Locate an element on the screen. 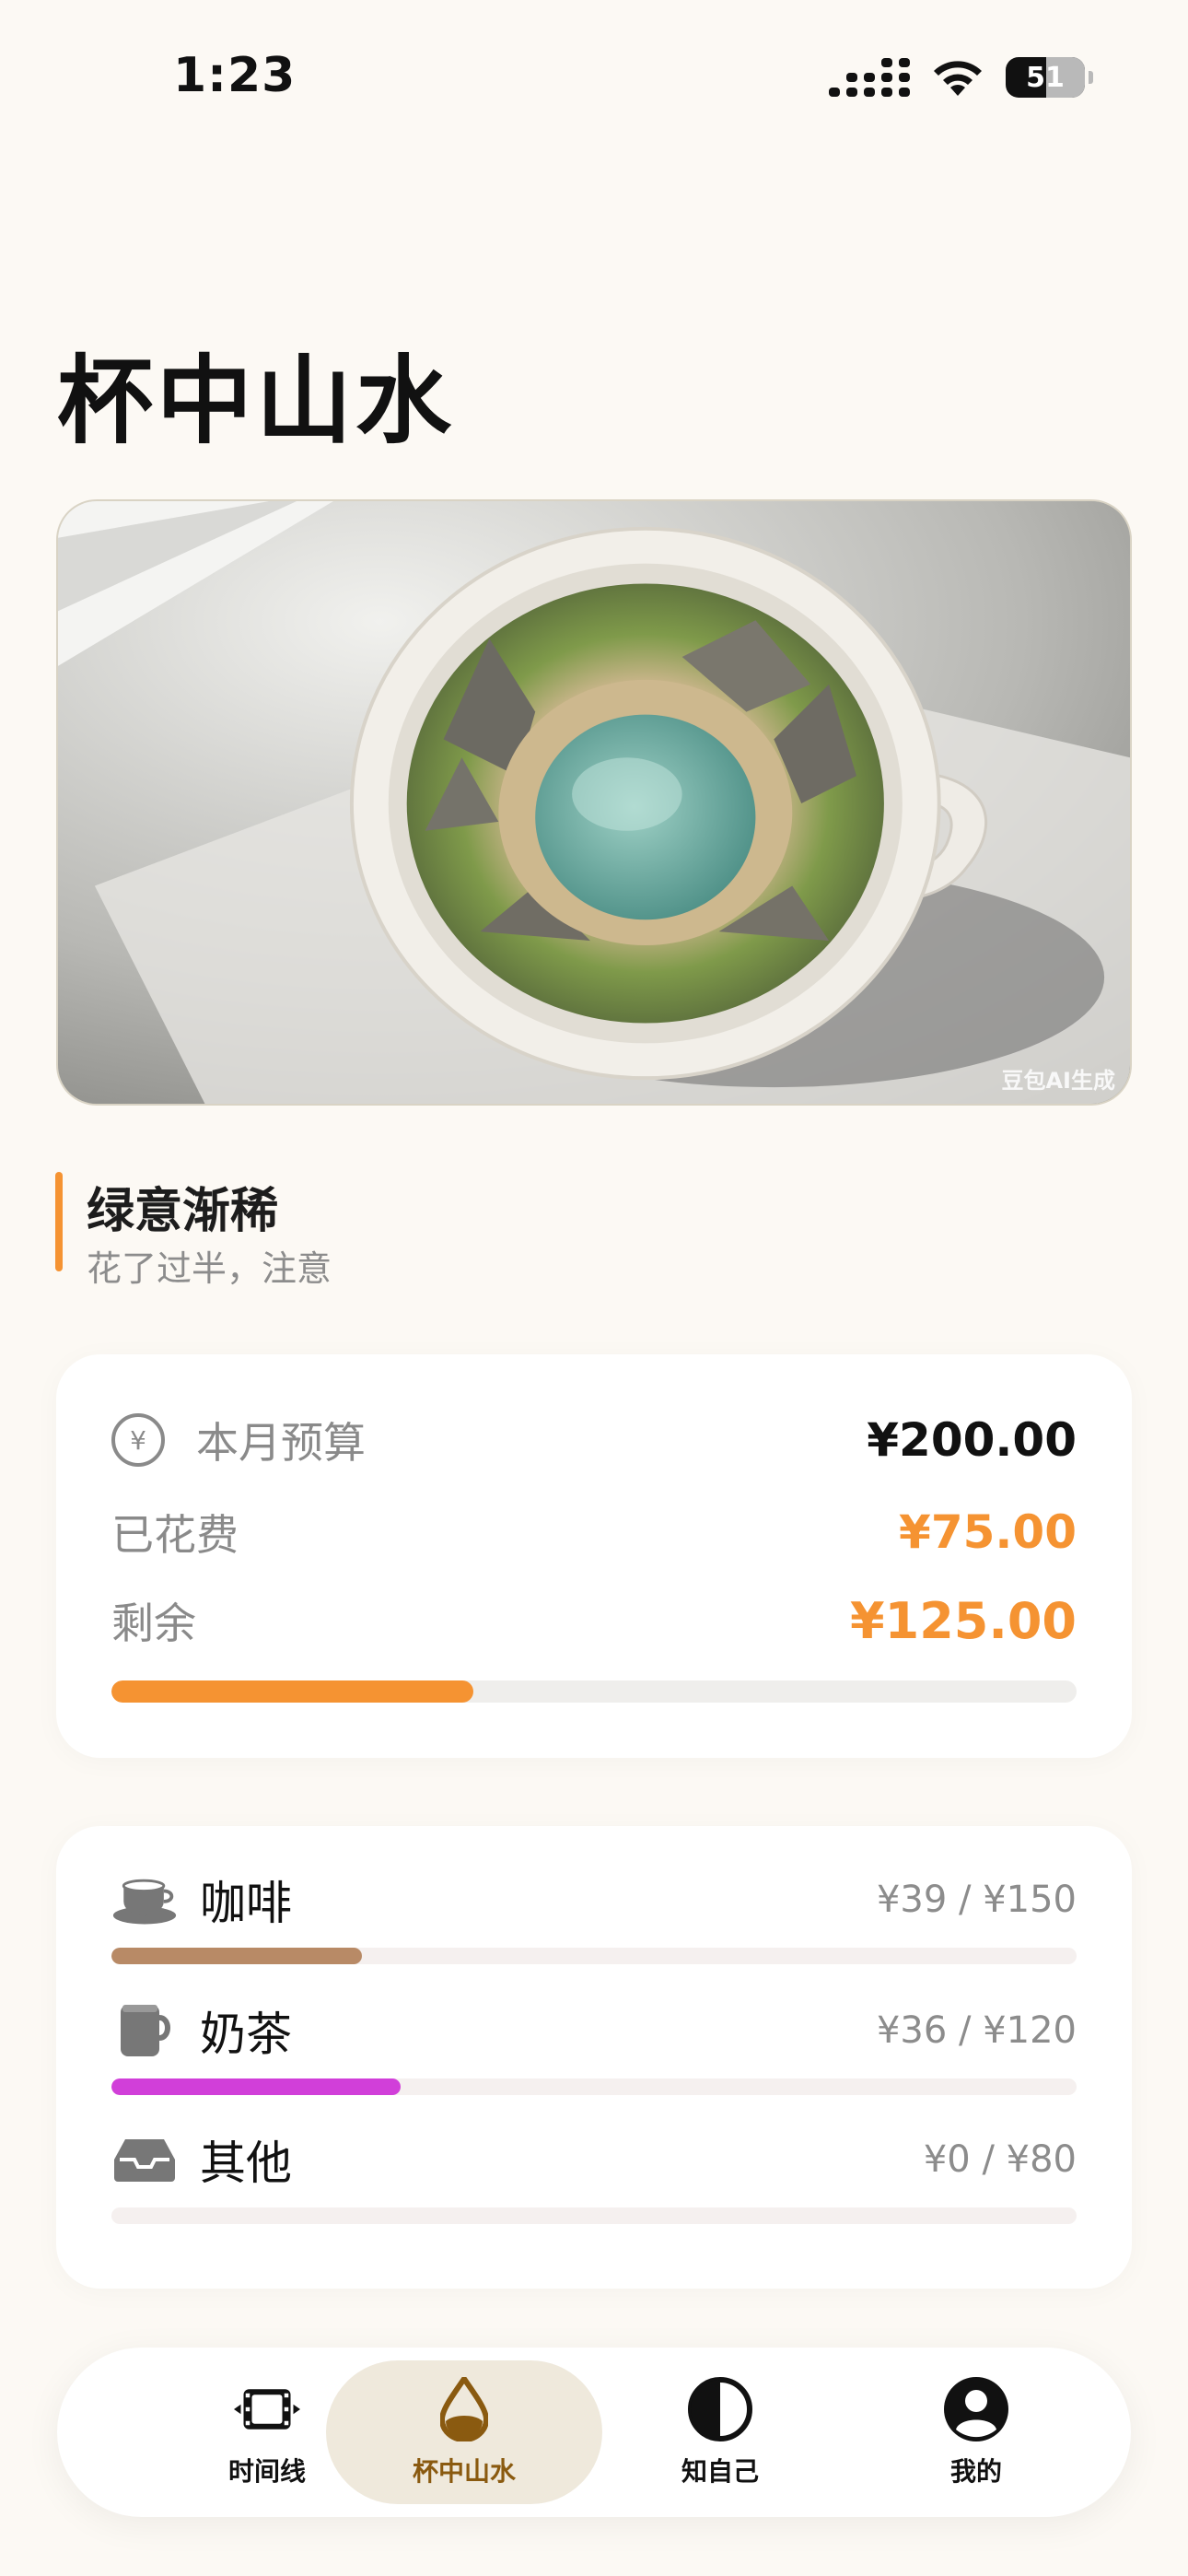  category-name: 其他 is located at coordinates (246, 2163).